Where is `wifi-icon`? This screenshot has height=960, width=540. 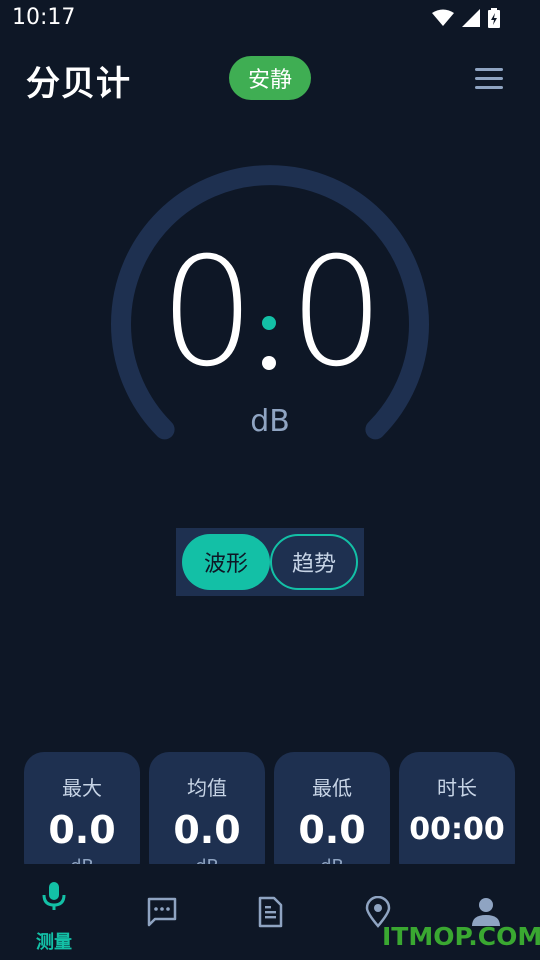 wifi-icon is located at coordinates (443, 17).